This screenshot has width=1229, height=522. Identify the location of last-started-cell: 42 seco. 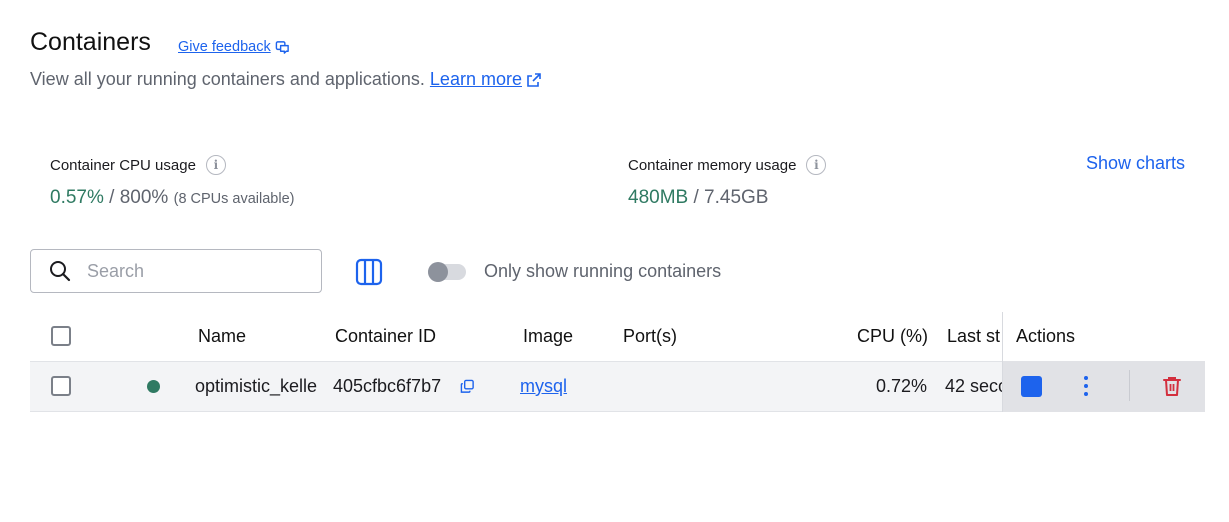
(973, 386).